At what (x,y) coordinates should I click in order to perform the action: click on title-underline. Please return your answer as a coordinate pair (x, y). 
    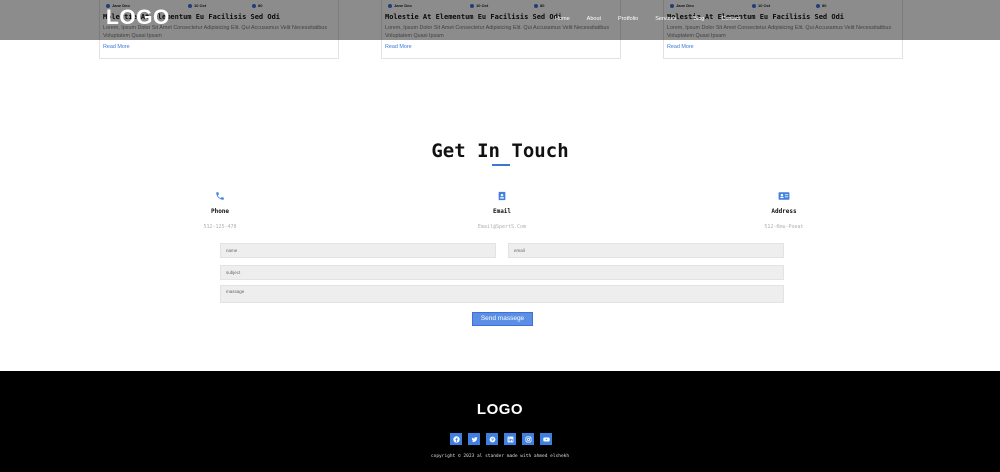
    Looking at the image, I should click on (501, 165).